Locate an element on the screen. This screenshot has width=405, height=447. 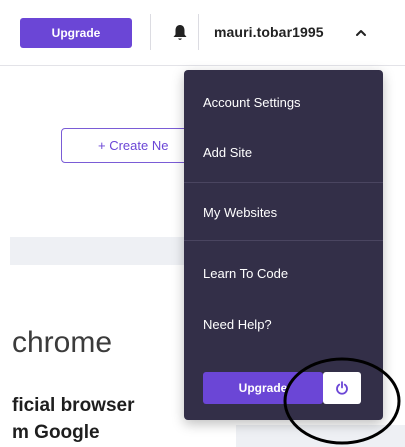
app-name: chrome is located at coordinates (62, 342).